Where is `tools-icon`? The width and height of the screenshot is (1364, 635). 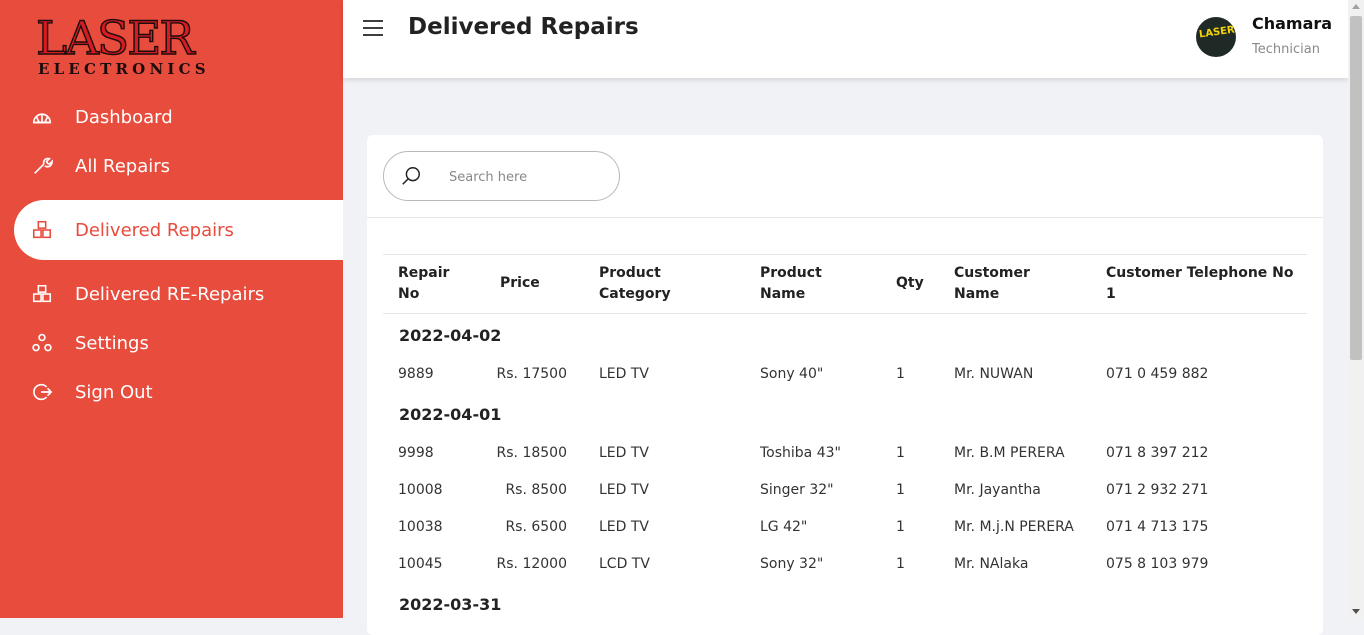
tools-icon is located at coordinates (42, 166).